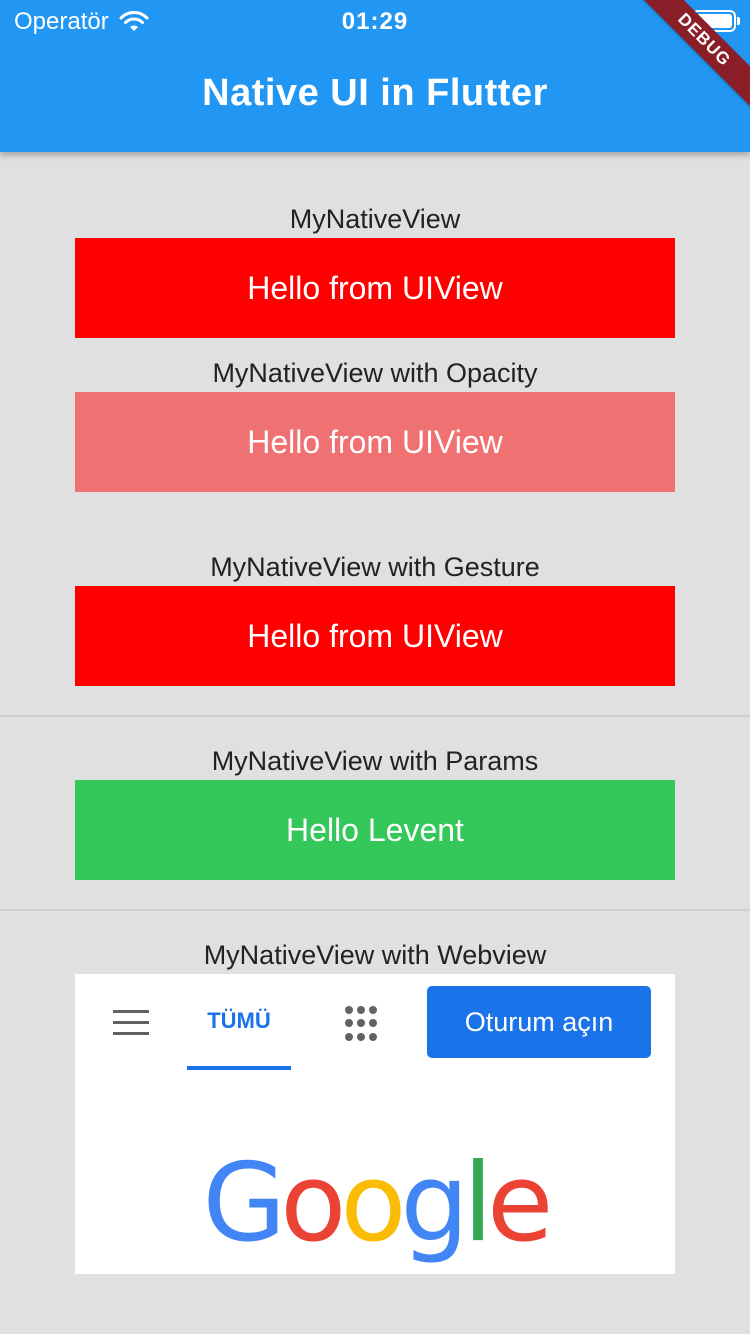 This screenshot has height=1334, width=750. What do you see at coordinates (519, 1203) in the screenshot?
I see `google-logo-letter: e` at bounding box center [519, 1203].